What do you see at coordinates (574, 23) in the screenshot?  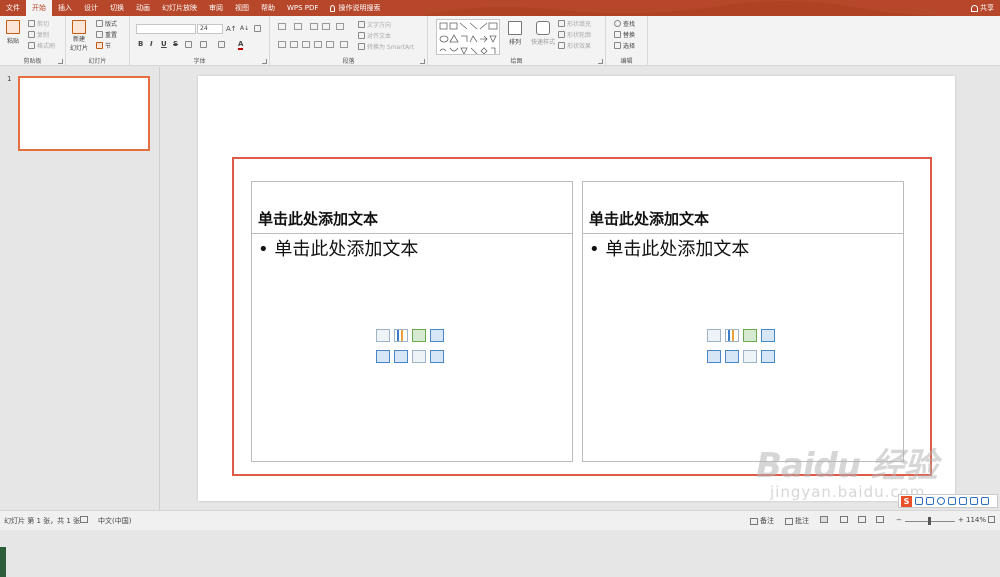 I see `shape-fill-button: 形状填充` at bounding box center [574, 23].